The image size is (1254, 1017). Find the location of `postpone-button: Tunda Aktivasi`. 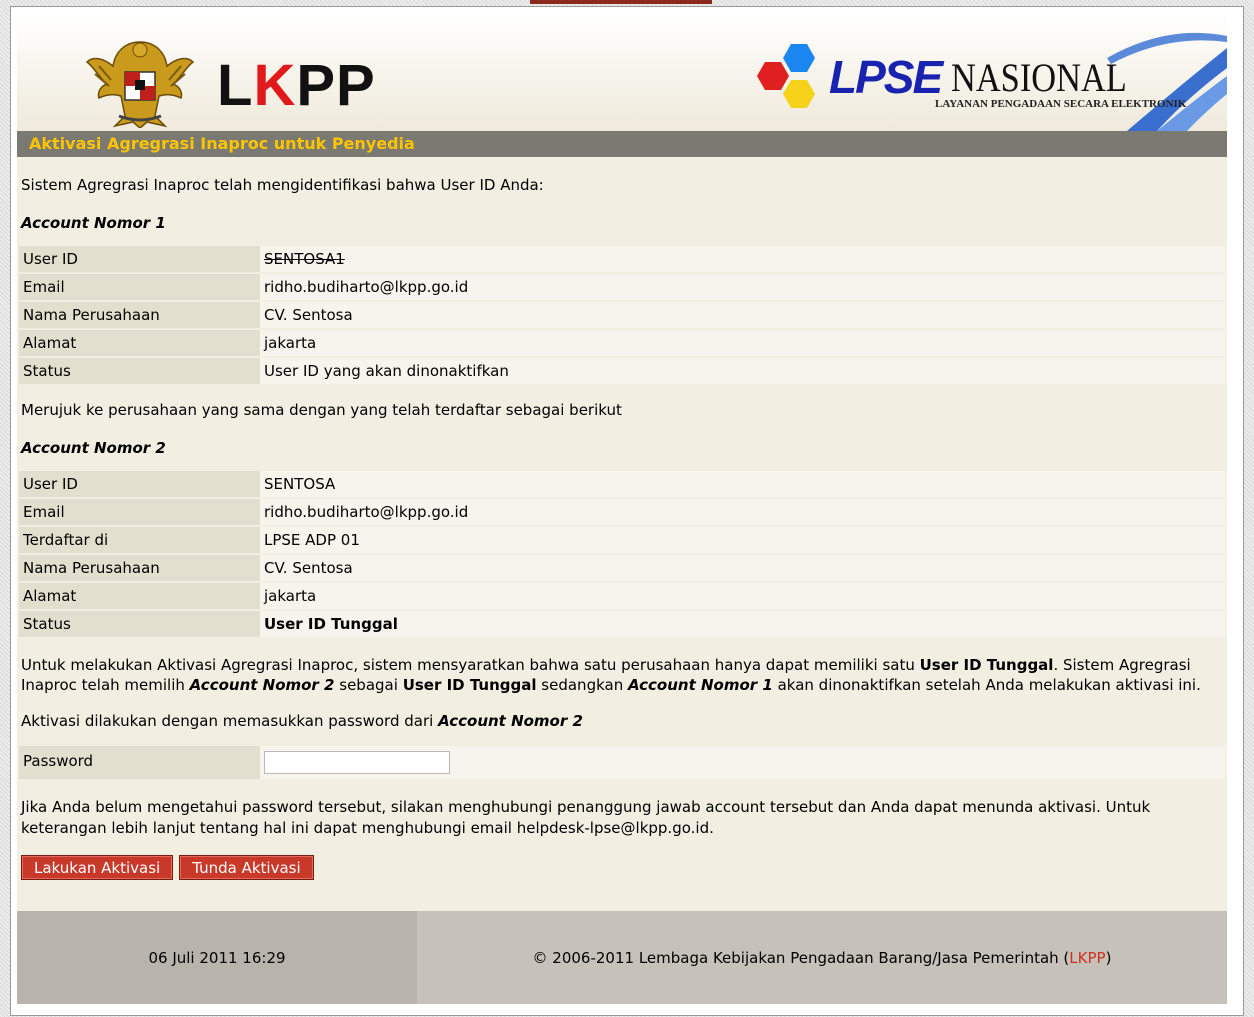

postpone-button: Tunda Aktivasi is located at coordinates (246, 867).